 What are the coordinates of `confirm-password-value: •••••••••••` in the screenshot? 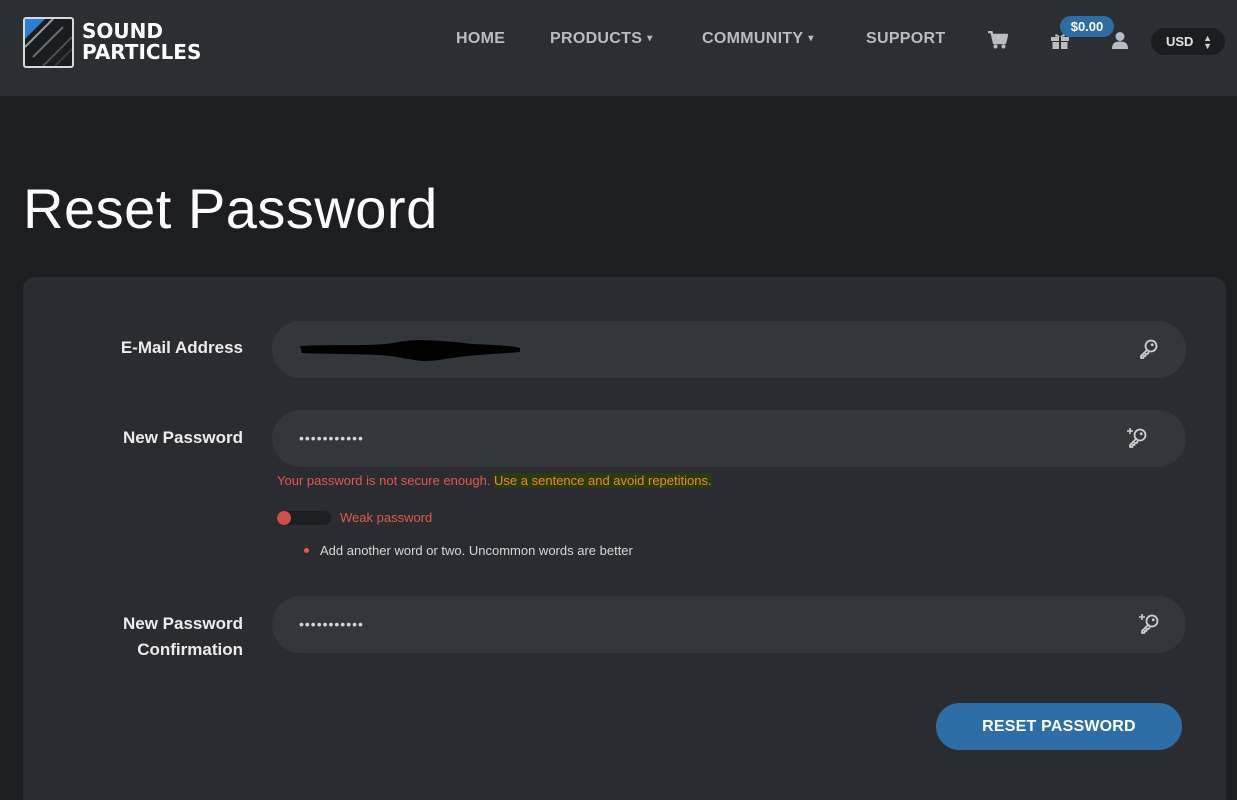 It's located at (331, 624).